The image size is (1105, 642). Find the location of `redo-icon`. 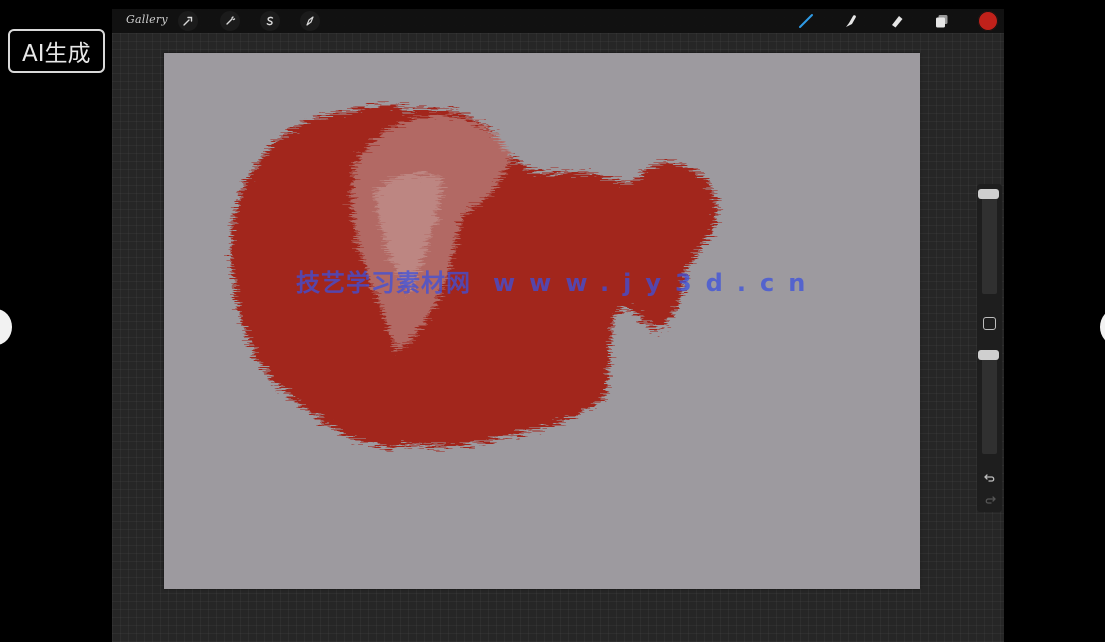

redo-icon is located at coordinates (990, 499).